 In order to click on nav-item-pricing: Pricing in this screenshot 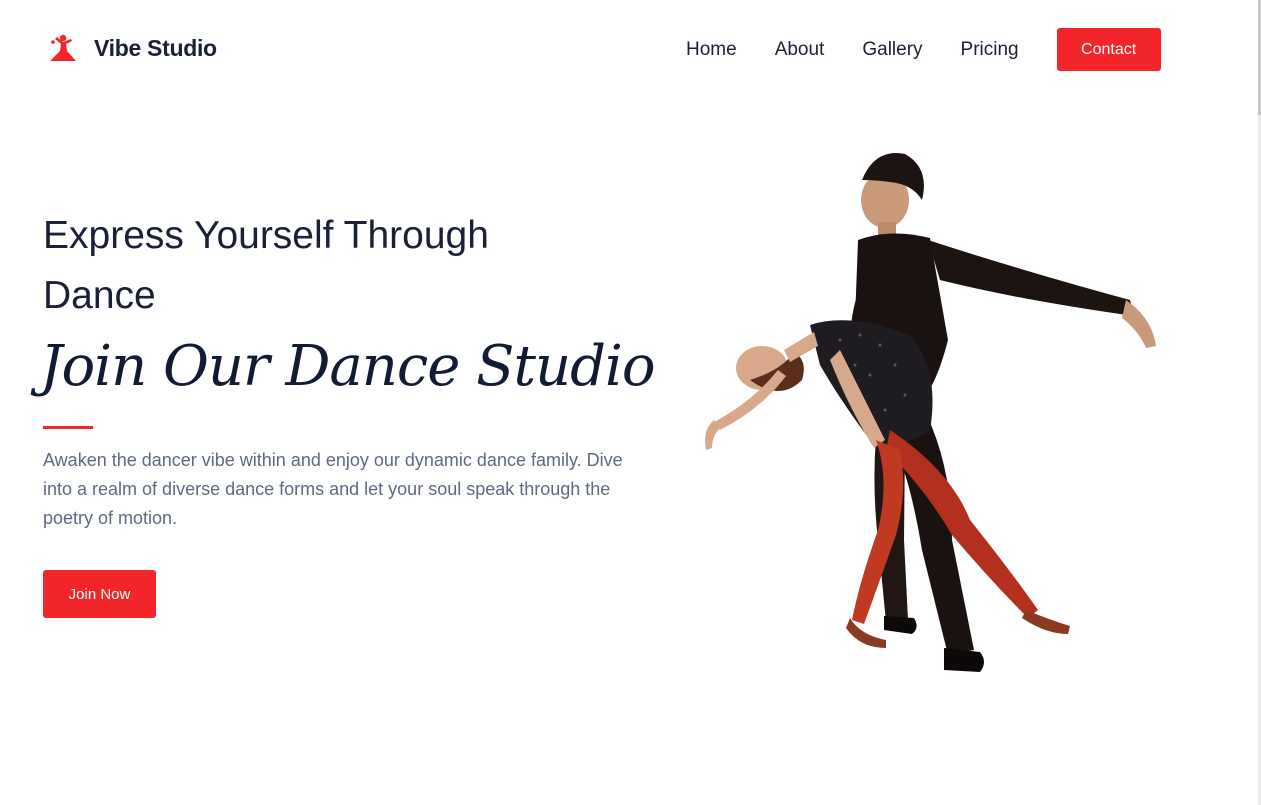, I will do `click(990, 50)`.